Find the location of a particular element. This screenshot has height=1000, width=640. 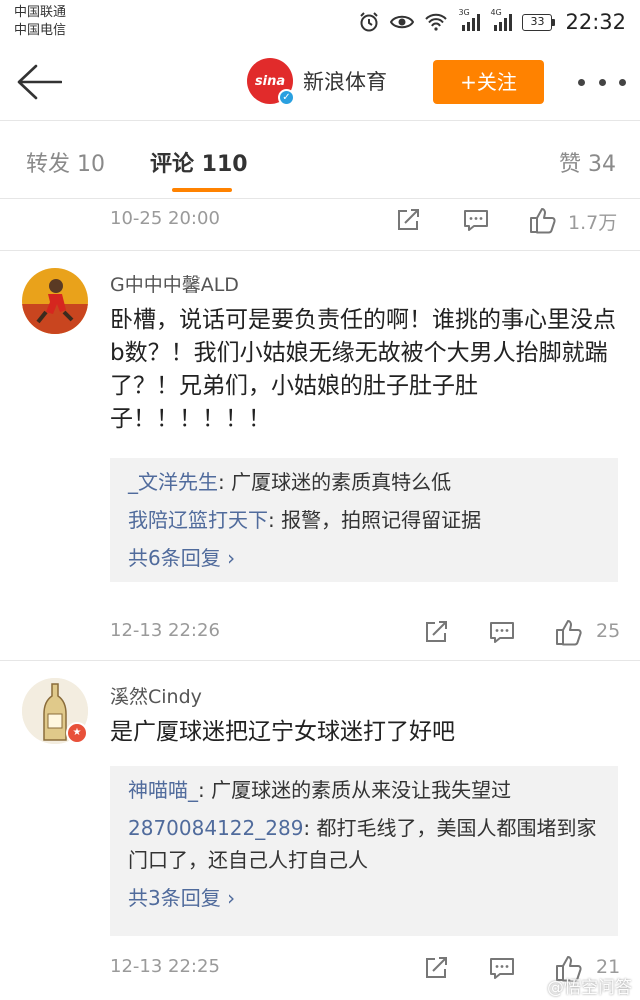

status-icons: 3G 4G 33 22:32 is located at coordinates (492, 22).